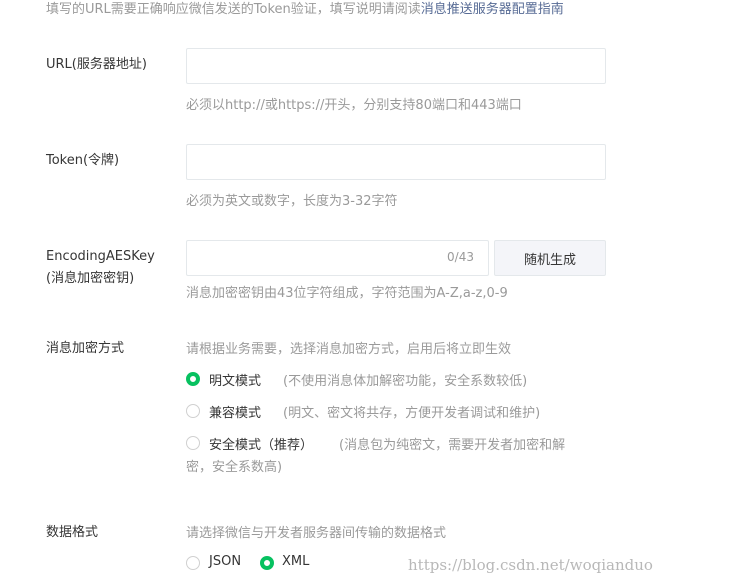 This screenshot has width=731, height=585. What do you see at coordinates (452, 445) in the screenshot?
I see `secure-mode-desc-line1: (消息包为纯密文，需要开发者加密和解` at bounding box center [452, 445].